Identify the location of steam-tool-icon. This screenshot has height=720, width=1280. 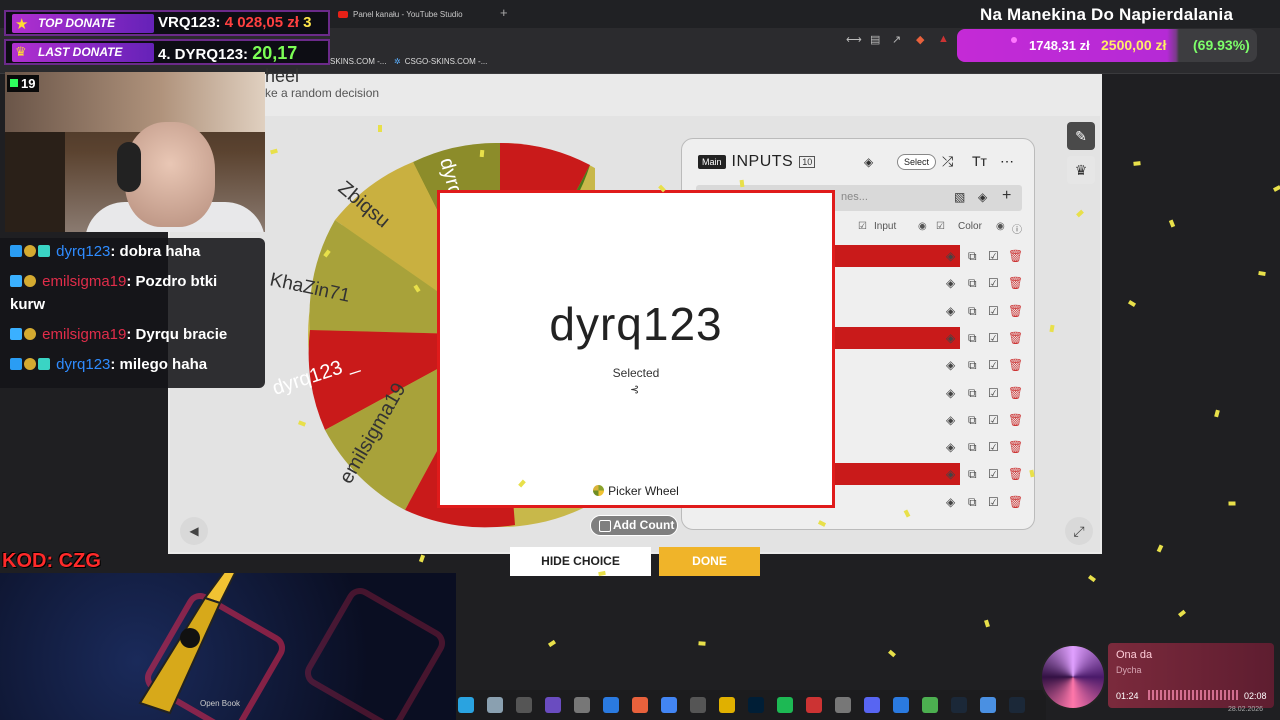
(843, 705).